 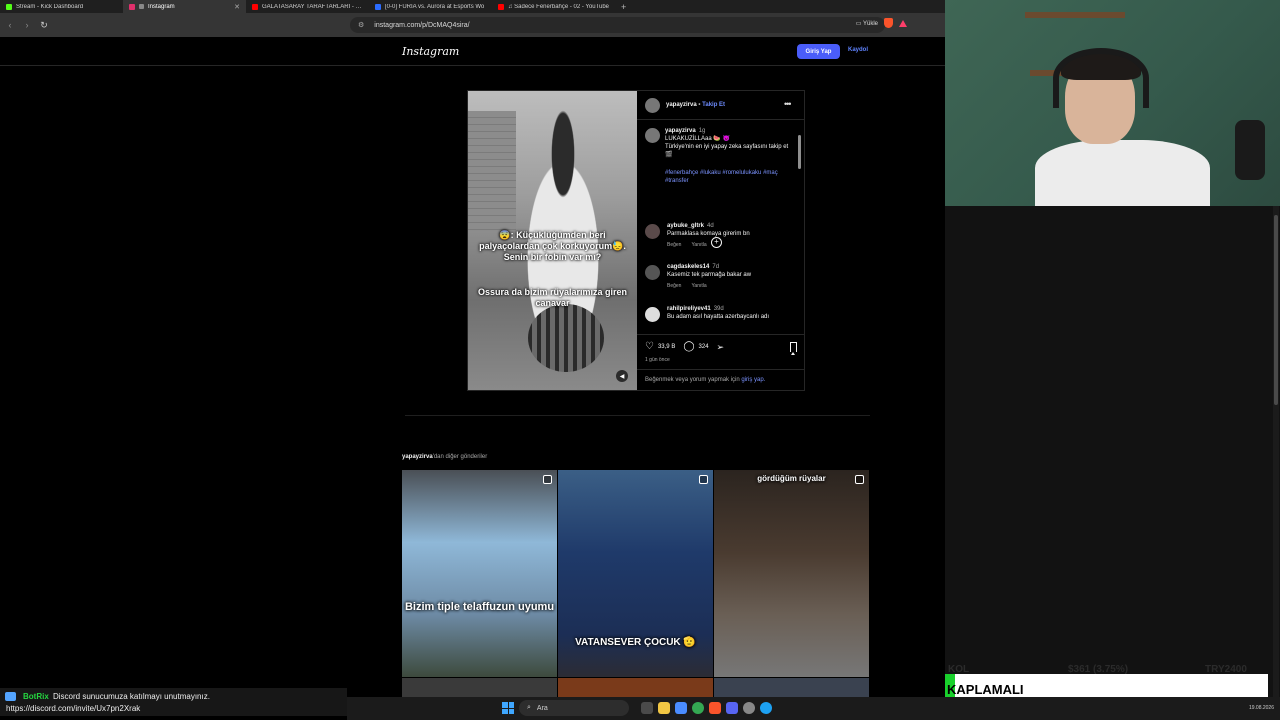 I want to click on more-posts-title: yapayzirva'dan diğer gönderiler, so click(x=444, y=457).